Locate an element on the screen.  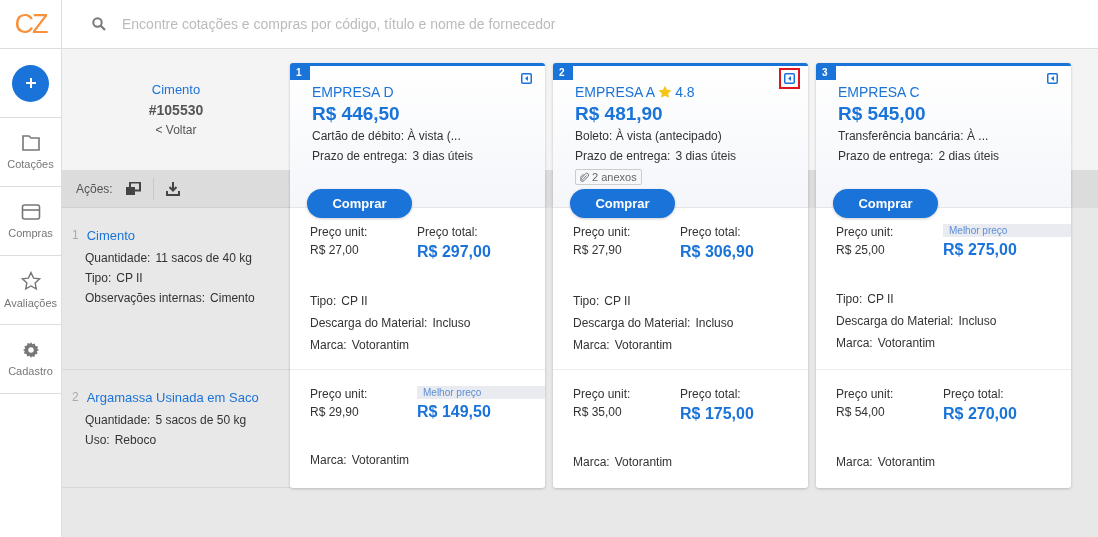
card-icon is located at coordinates (30, 212).